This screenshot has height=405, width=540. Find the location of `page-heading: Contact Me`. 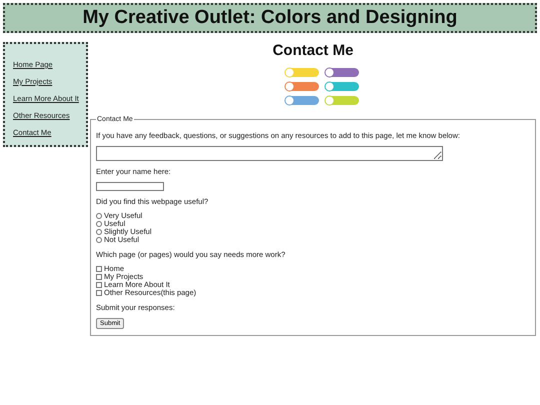

page-heading: Contact Me is located at coordinates (313, 51).